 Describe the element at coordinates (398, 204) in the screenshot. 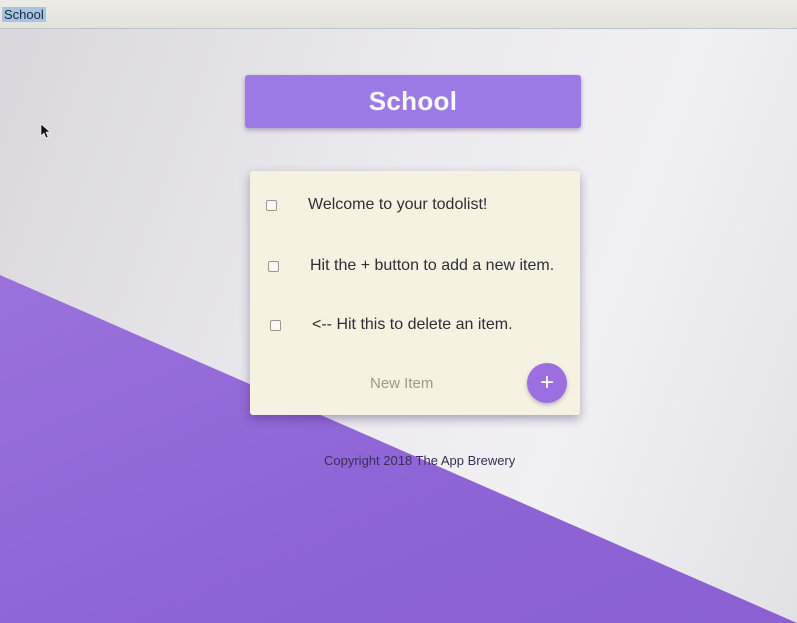

I see `item-label: Welcome to your todolist!` at that location.